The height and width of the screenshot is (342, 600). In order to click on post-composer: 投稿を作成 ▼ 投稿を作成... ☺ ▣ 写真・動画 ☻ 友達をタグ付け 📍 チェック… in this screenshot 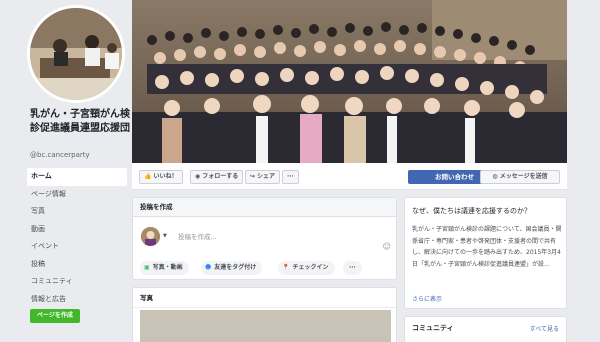, I will do `click(264, 238)`.